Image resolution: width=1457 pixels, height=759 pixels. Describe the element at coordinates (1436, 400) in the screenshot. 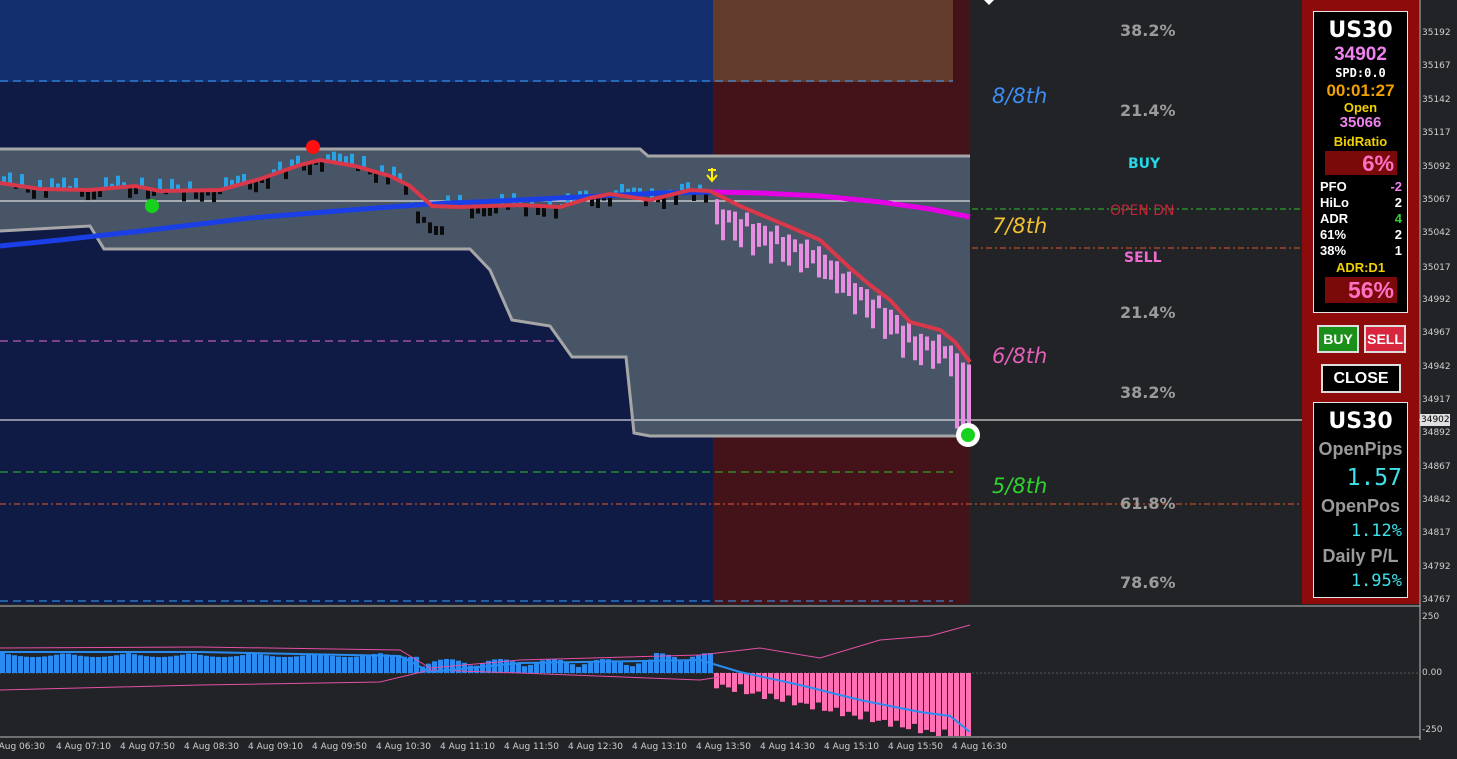

I see `price-tick: 34917` at that location.